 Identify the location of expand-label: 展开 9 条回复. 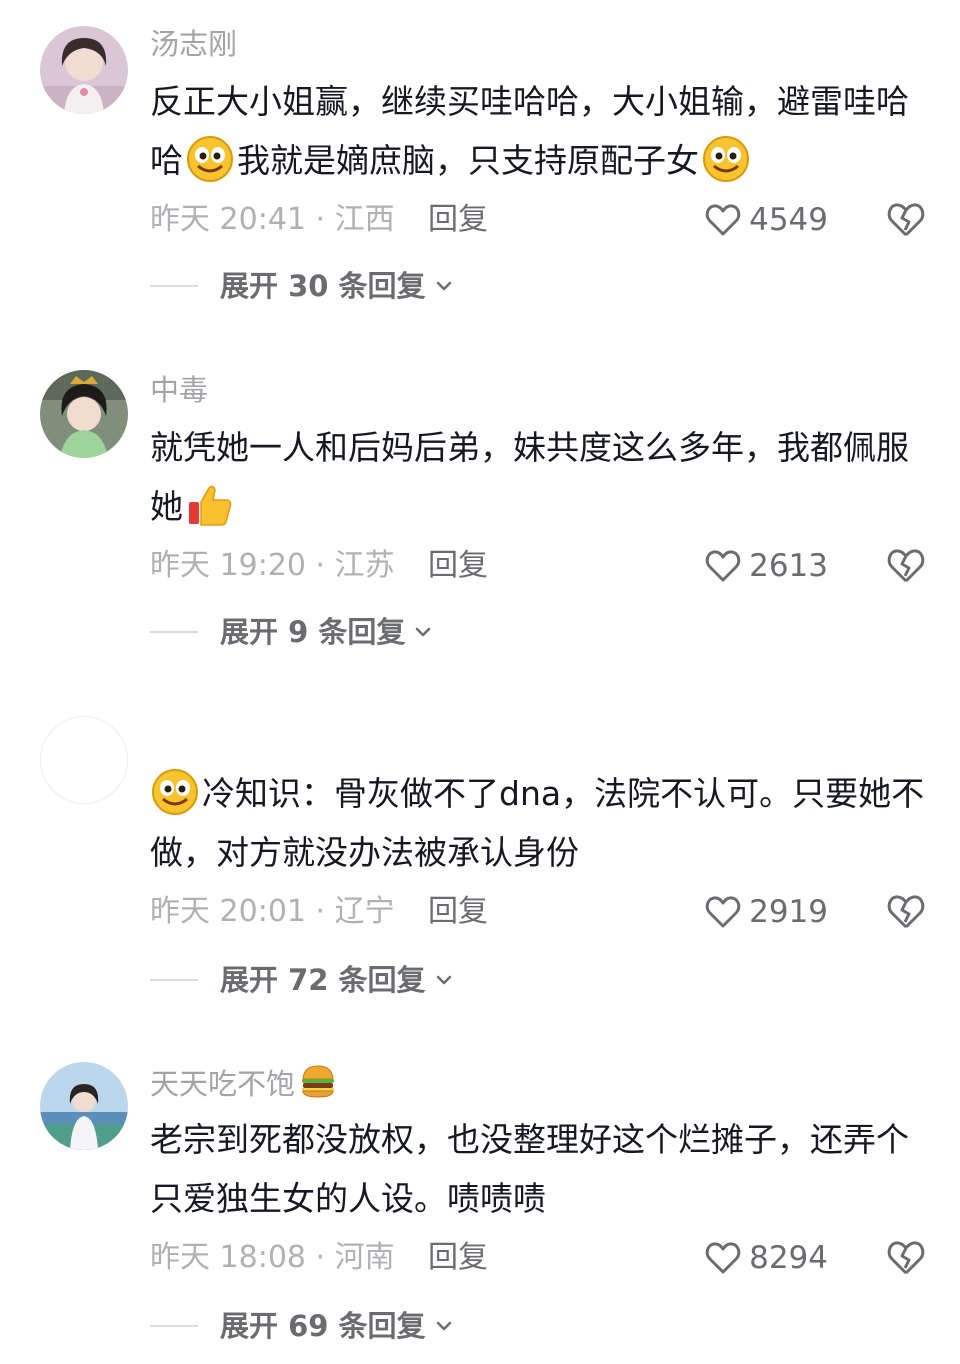
(313, 632).